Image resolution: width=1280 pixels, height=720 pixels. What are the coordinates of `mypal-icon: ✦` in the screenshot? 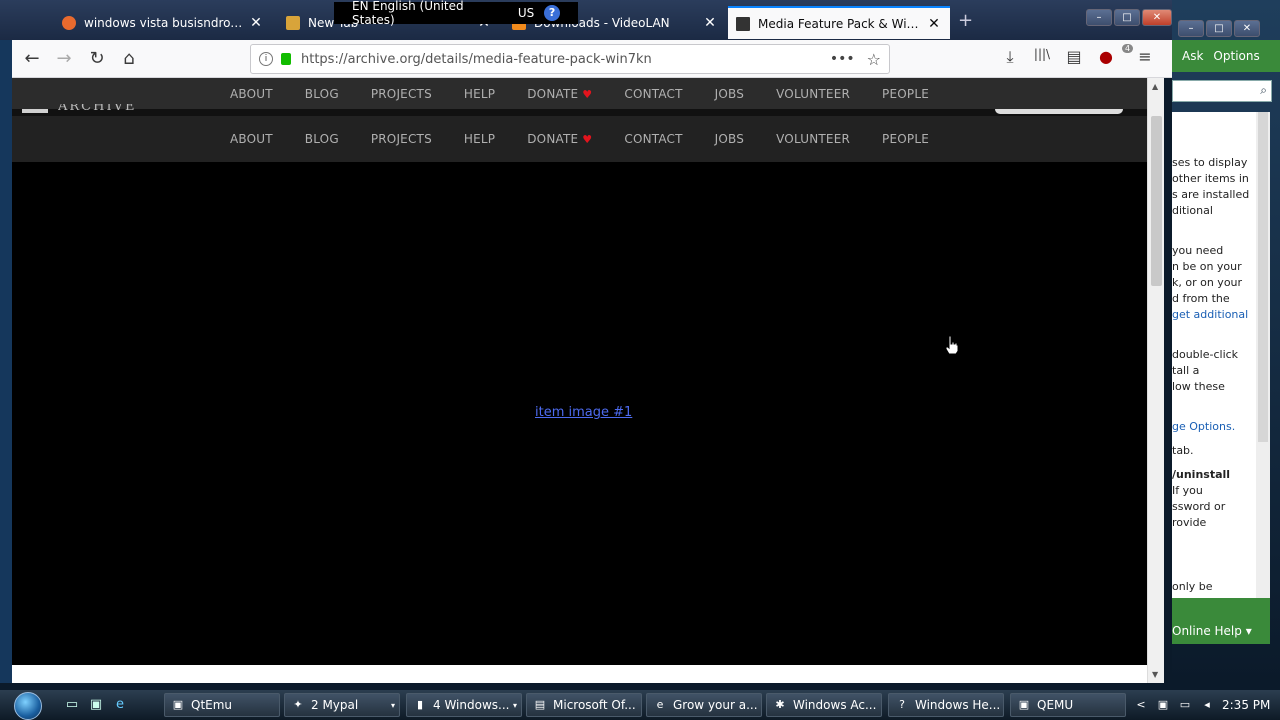 It's located at (298, 704).